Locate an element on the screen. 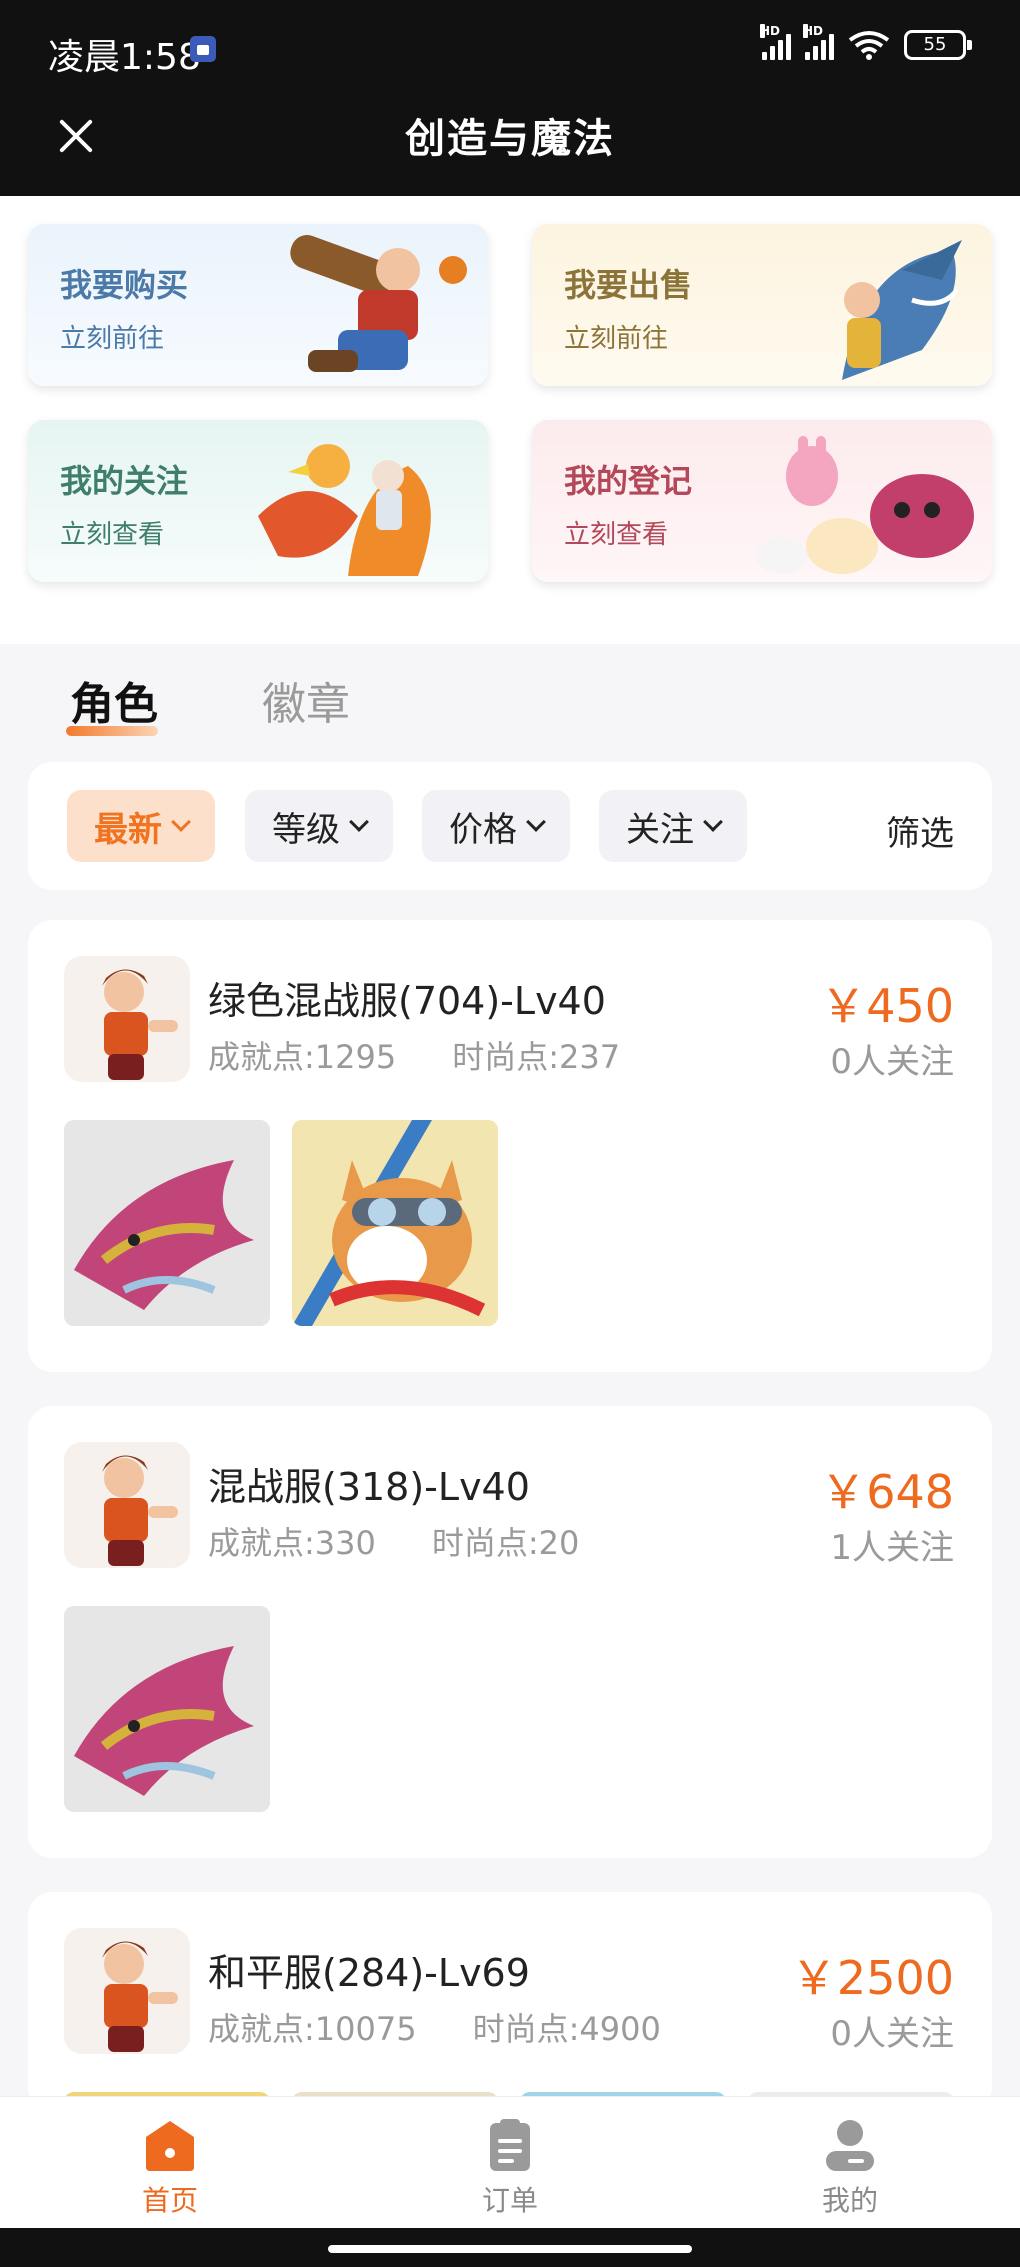 The height and width of the screenshot is (2267, 1020). status-indicators: HD HD 55 is located at coordinates (866, 42).